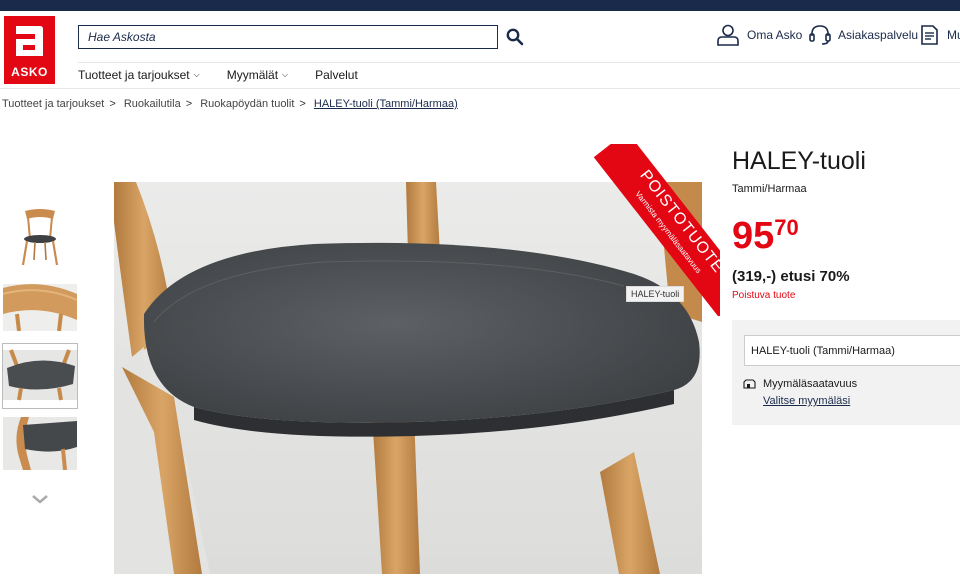 This screenshot has width=960, height=588. Describe the element at coordinates (29, 41) in the screenshot. I see `asko-logo-mark` at that location.